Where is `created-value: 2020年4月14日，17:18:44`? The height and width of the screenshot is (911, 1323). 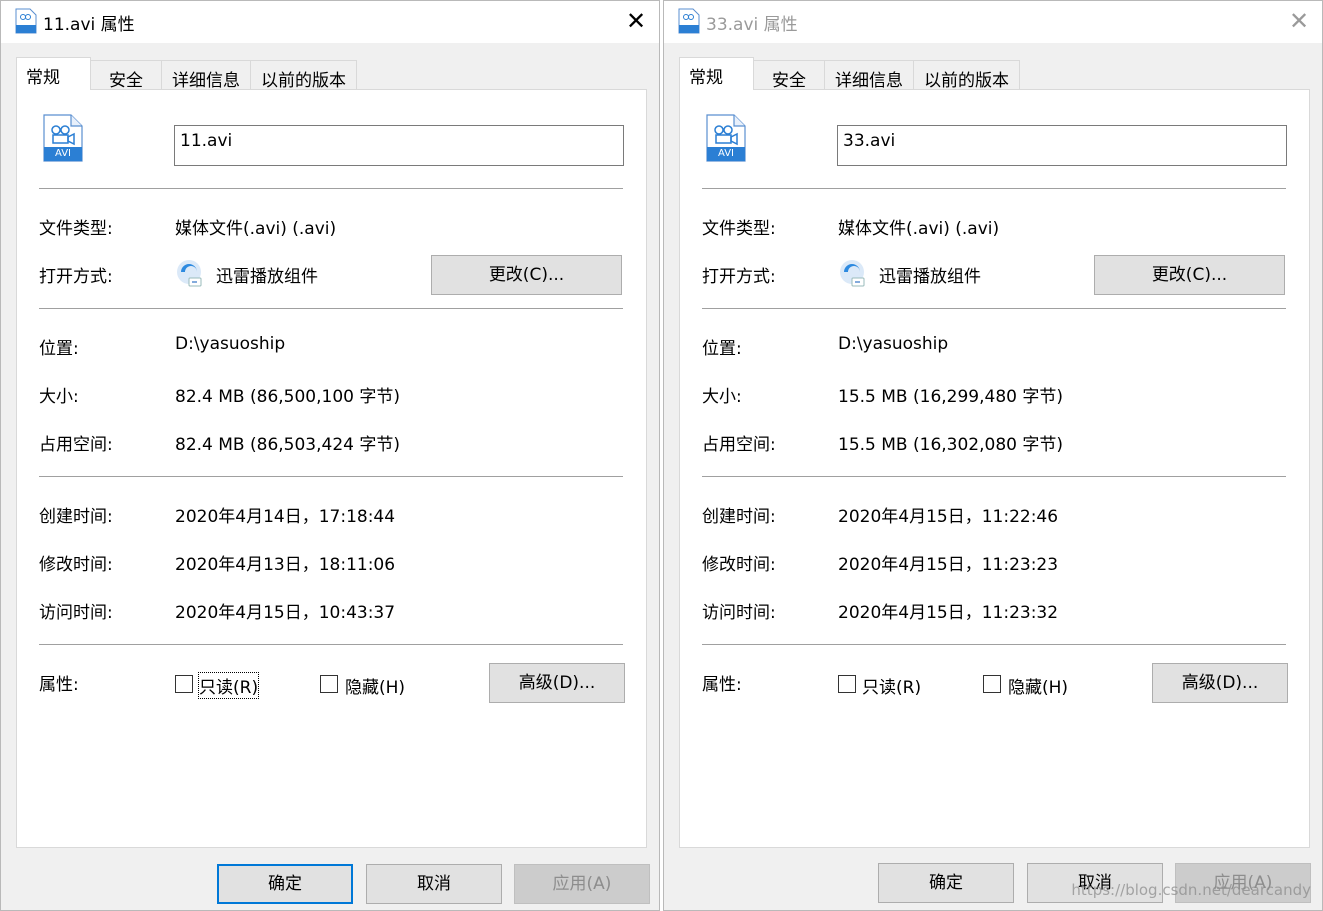
created-value: 2020年4月14日，17:18:44 is located at coordinates (285, 517).